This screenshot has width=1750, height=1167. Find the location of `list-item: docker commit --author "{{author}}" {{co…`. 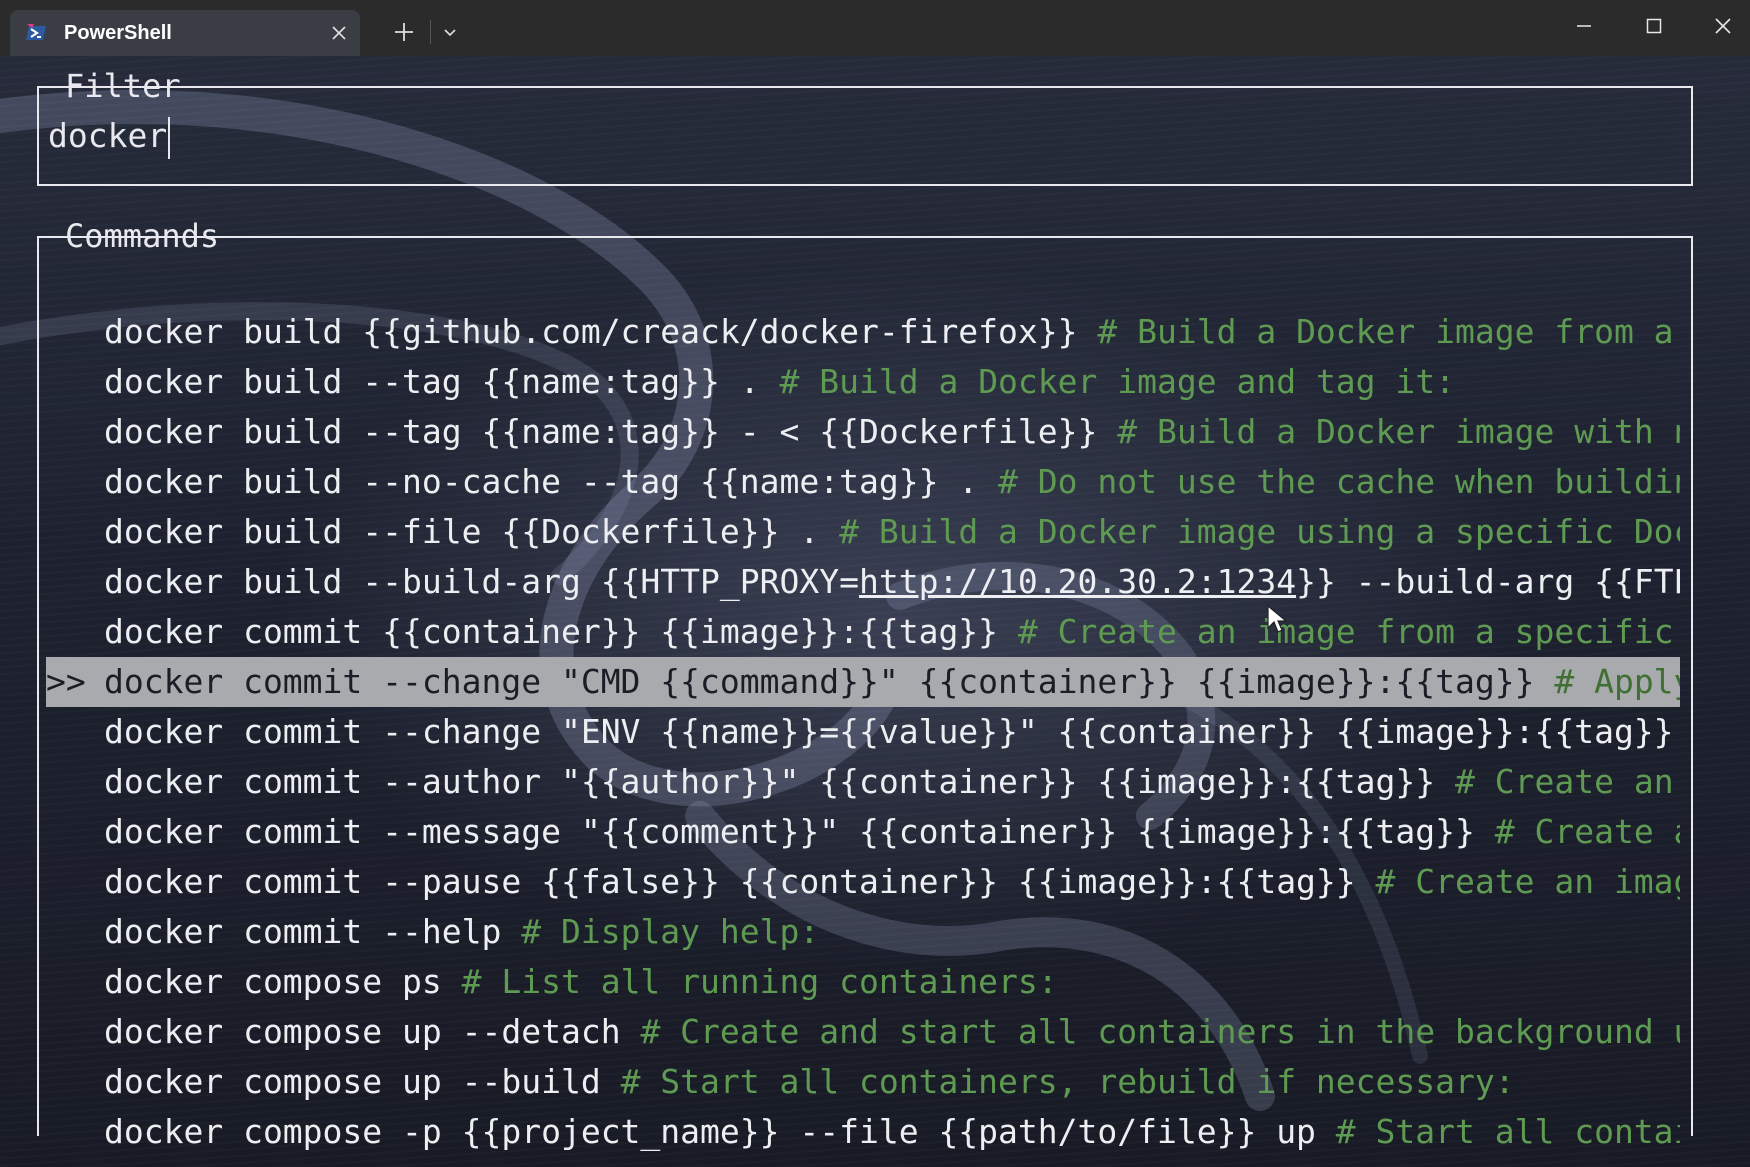

list-item: docker commit --author "{{author}}" {{co… is located at coordinates (863, 782).